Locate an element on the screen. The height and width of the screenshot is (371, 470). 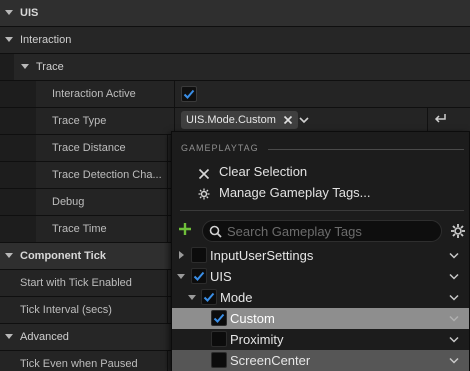
popup-section-header: GAMEPLAYTAG is located at coordinates (220, 148).